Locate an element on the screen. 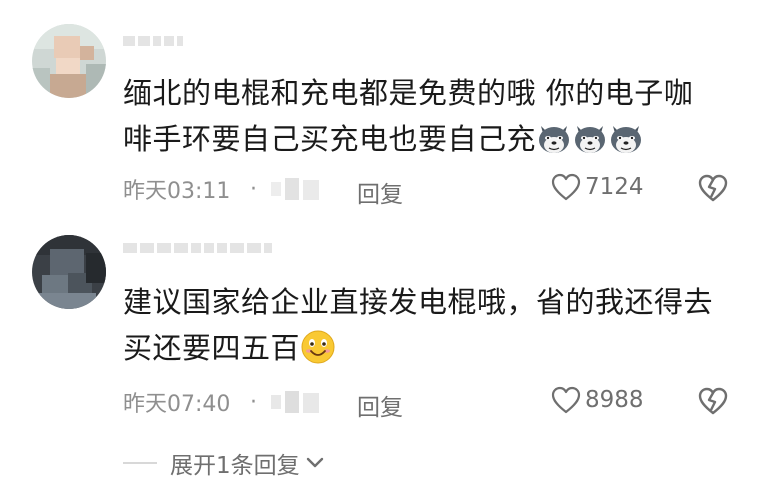  expand-replies-button: 展开1条回复 is located at coordinates (224, 463).